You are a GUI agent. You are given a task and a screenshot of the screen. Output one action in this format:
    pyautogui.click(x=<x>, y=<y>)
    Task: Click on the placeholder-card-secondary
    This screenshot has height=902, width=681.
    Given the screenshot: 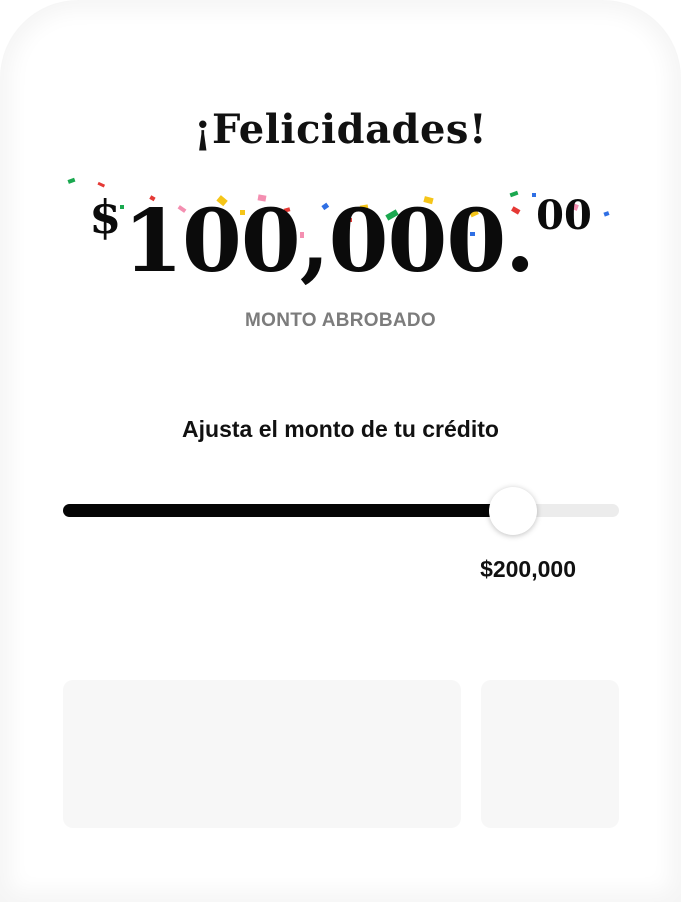 What is the action you would take?
    pyautogui.click(x=550, y=754)
    